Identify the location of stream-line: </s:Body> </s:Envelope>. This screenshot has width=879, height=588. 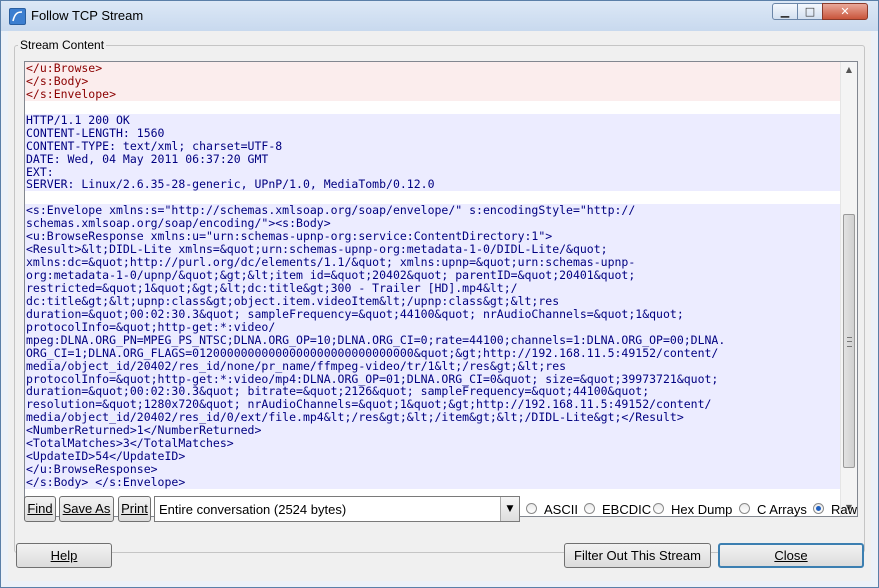
(434, 482).